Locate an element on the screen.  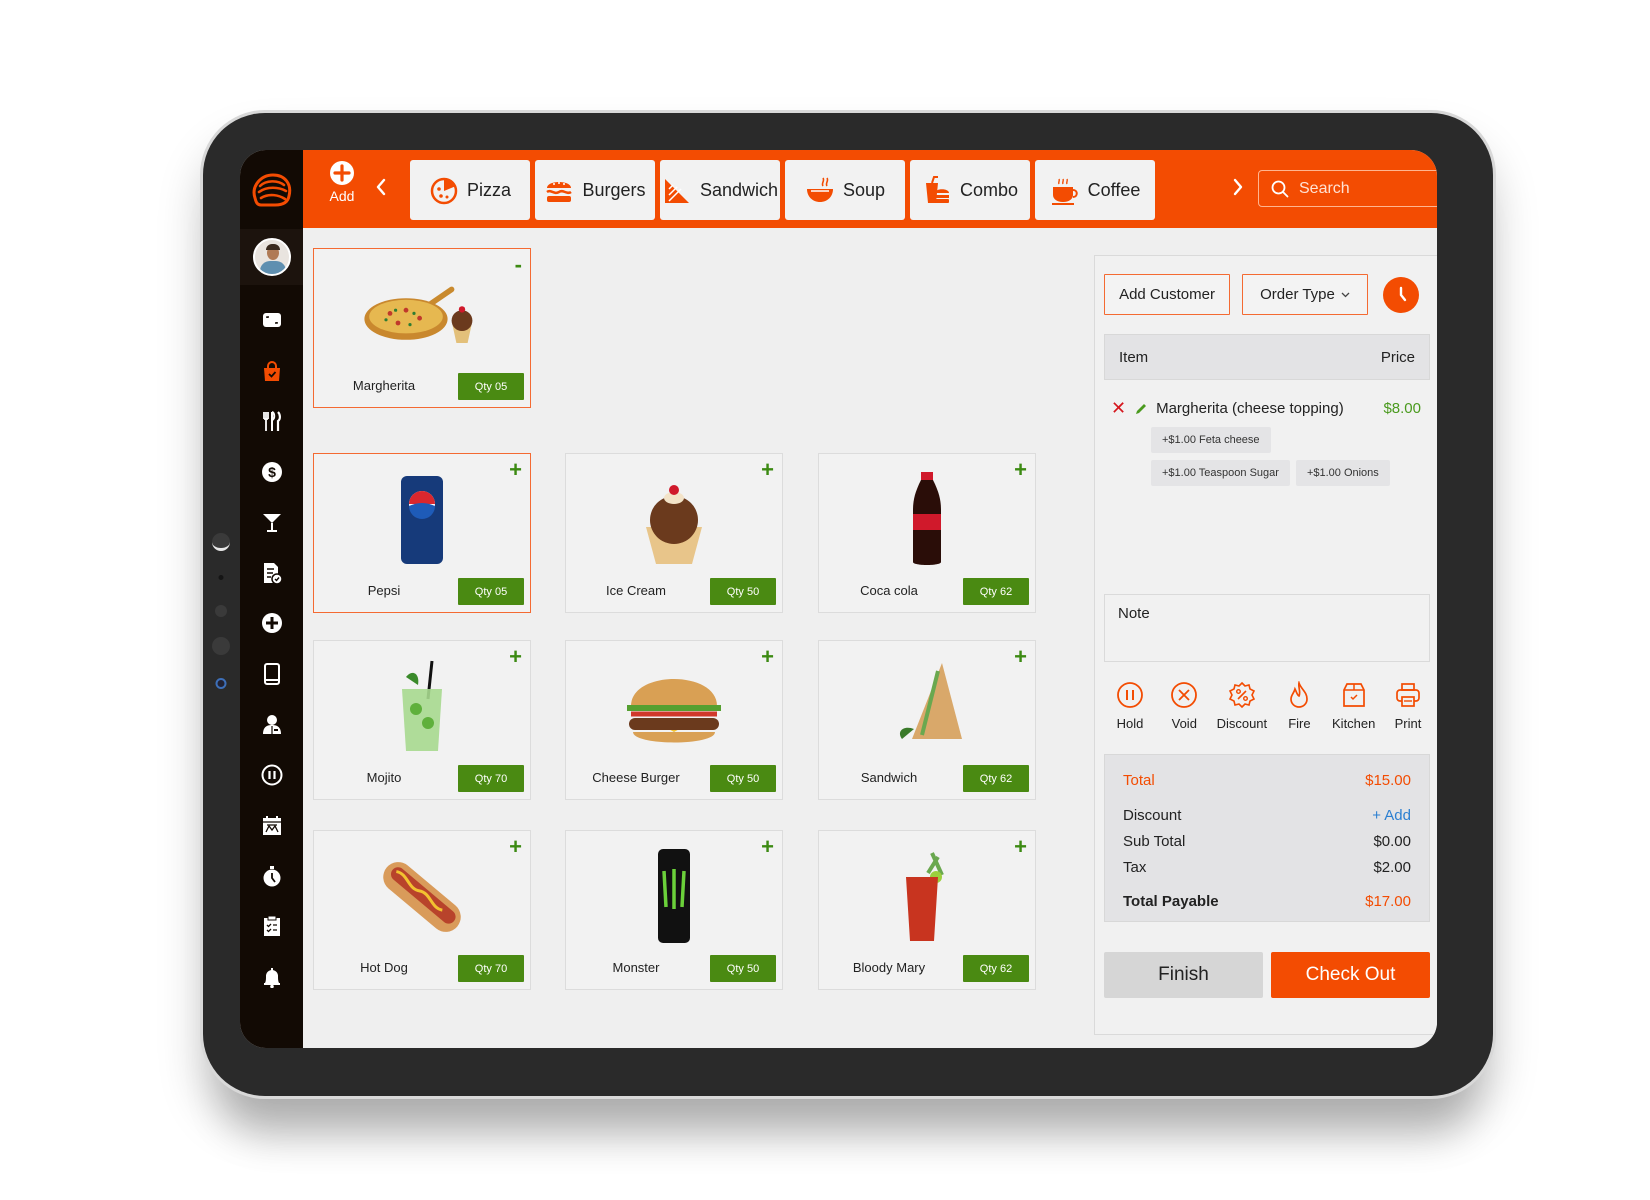
finish-button: Finish is located at coordinates (1183, 975).